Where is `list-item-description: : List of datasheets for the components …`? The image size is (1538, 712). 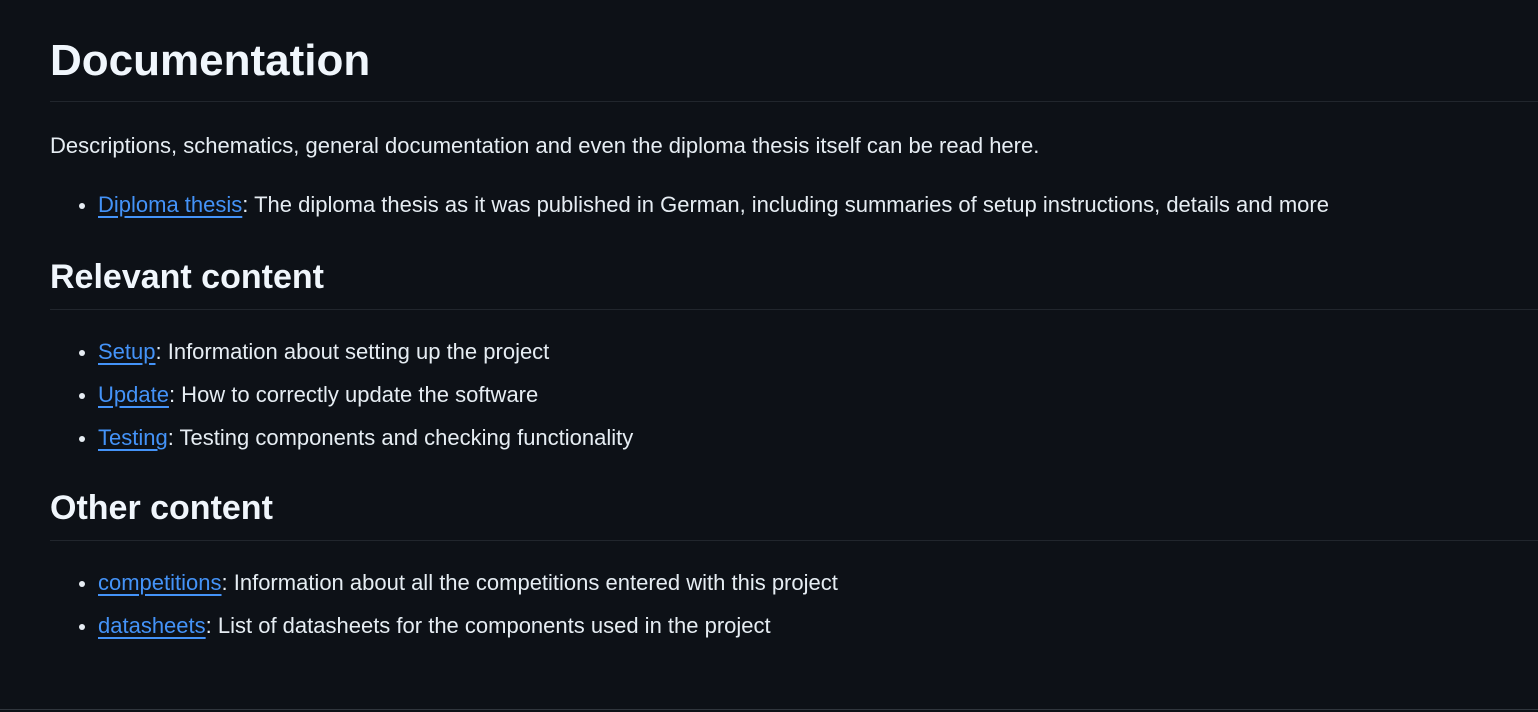 list-item-description: : List of datasheets for the components … is located at coordinates (488, 625).